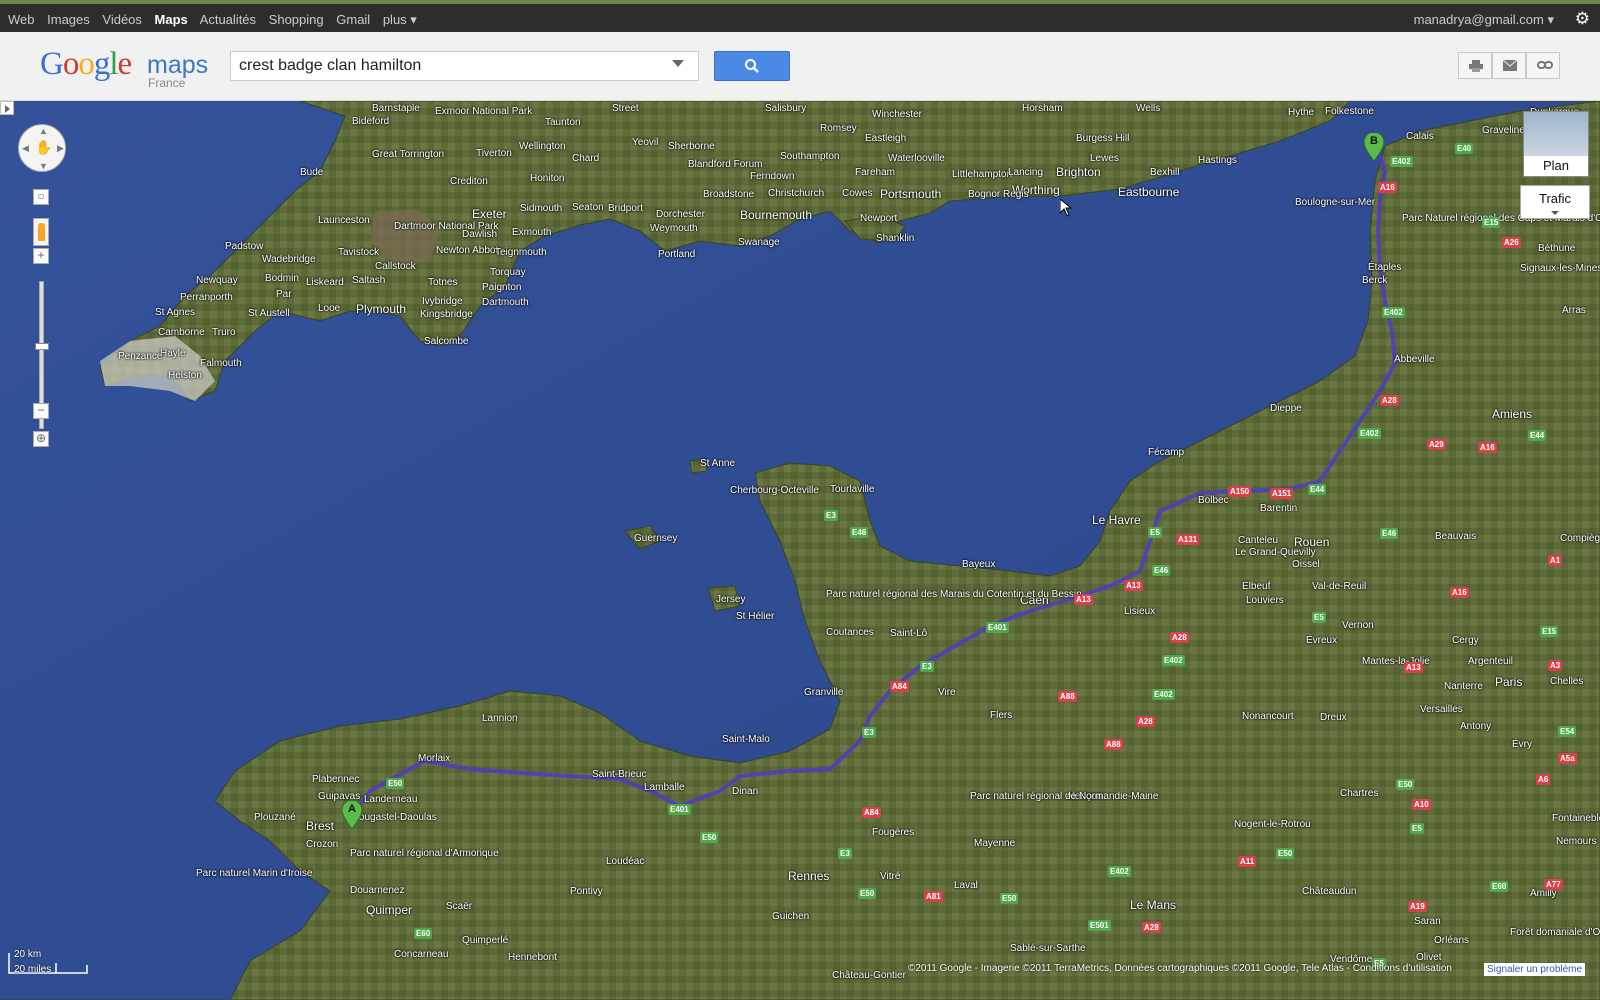 Image resolution: width=1600 pixels, height=1000 pixels. I want to click on reset-view-button: ○, so click(41, 197).